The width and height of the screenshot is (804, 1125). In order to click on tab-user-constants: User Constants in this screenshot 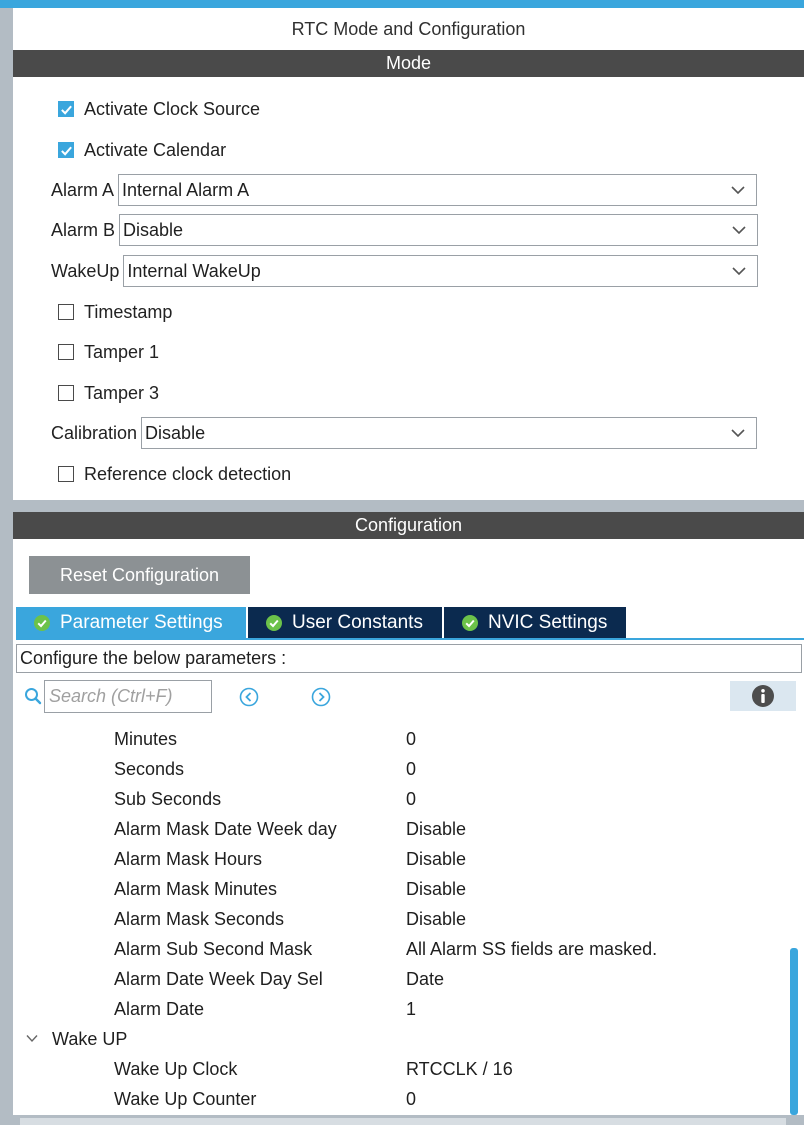, I will do `click(346, 622)`.